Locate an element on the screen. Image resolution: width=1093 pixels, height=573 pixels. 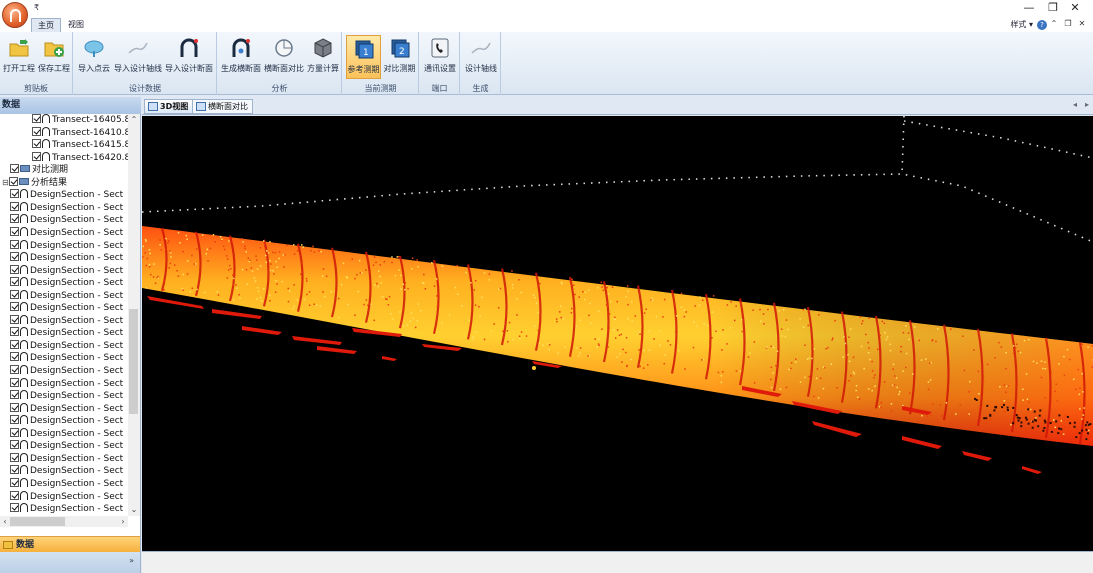
app-logo-icon is located at coordinates (15, 15).